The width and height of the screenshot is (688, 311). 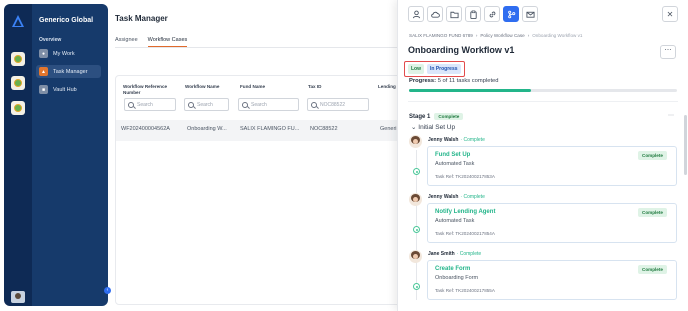 I want to click on nav-item-label: My Work, so click(x=64, y=53).